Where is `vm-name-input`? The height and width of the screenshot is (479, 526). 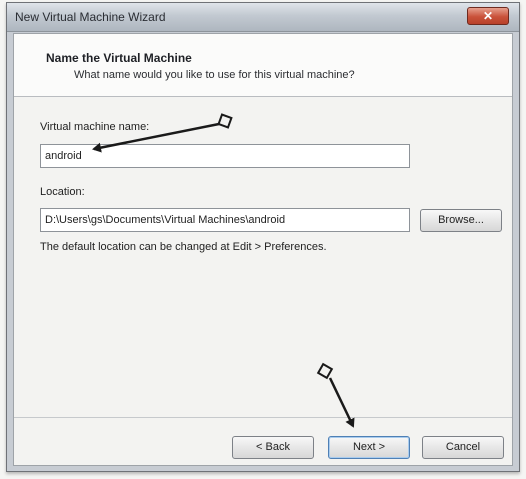 vm-name-input is located at coordinates (225, 156).